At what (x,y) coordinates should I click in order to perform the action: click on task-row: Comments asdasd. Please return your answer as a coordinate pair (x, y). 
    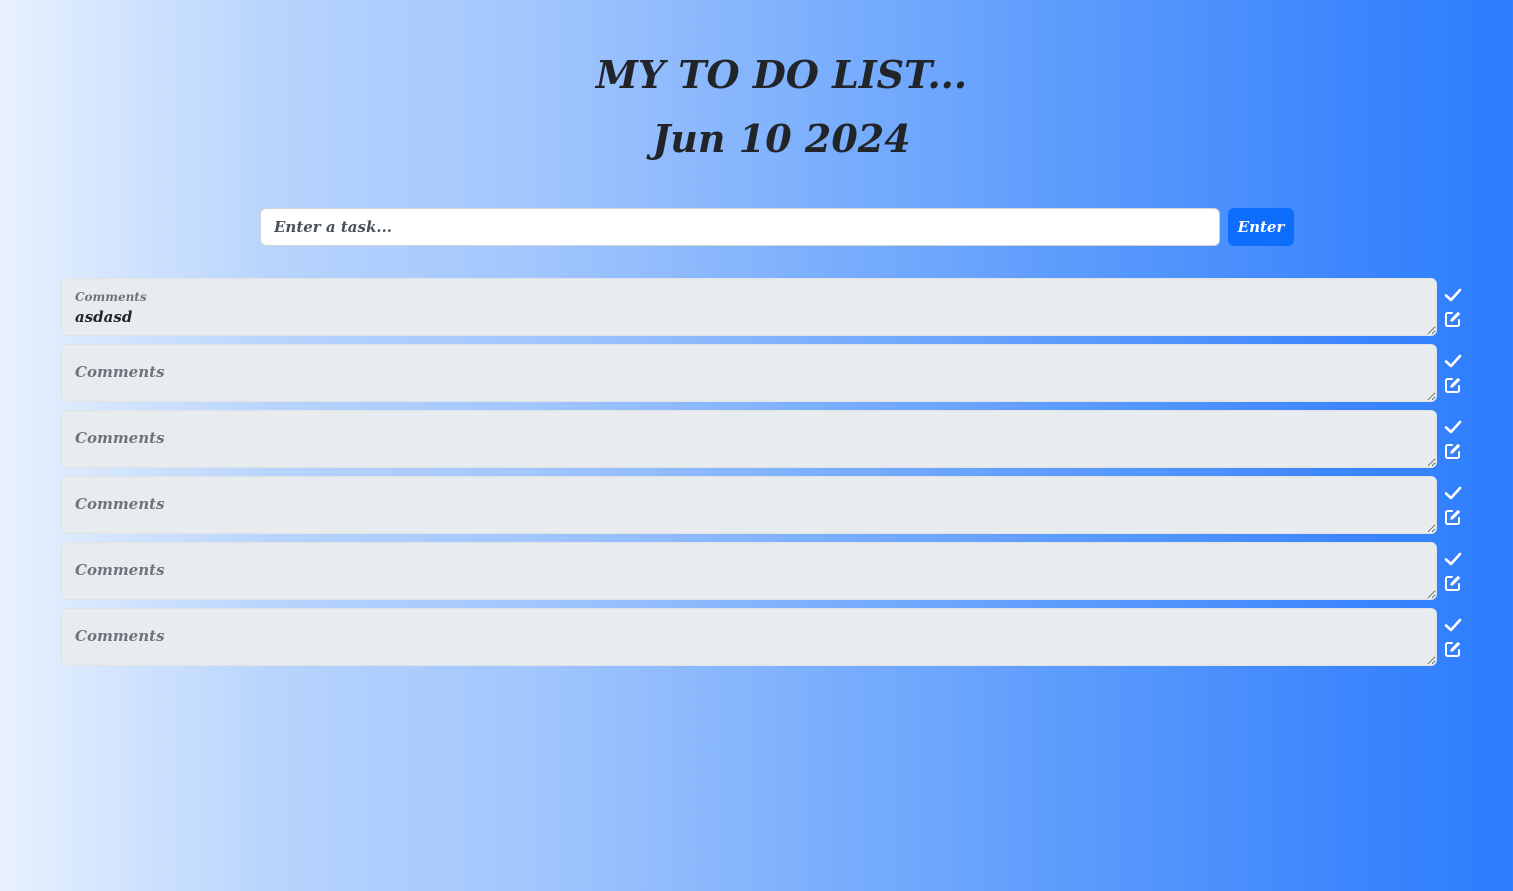
    Looking at the image, I should click on (766, 307).